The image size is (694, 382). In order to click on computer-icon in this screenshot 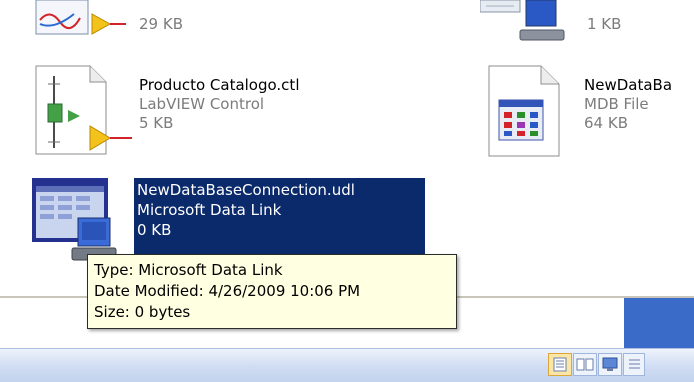, I will do `click(522, 20)`.